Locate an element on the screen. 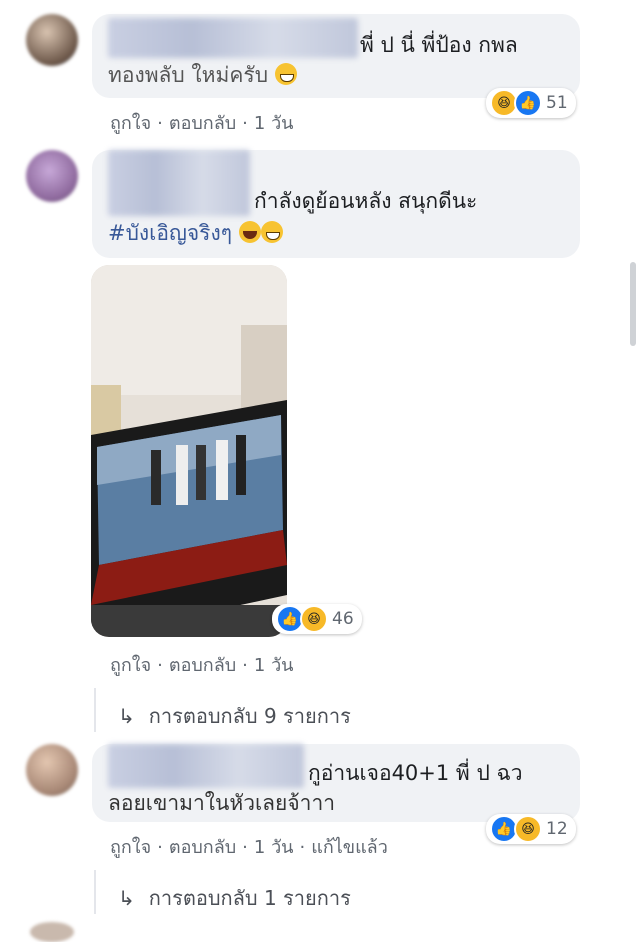 The width and height of the screenshot is (640, 942). replies-count-label: การตอบกลับ 1 รายการ is located at coordinates (249, 898).